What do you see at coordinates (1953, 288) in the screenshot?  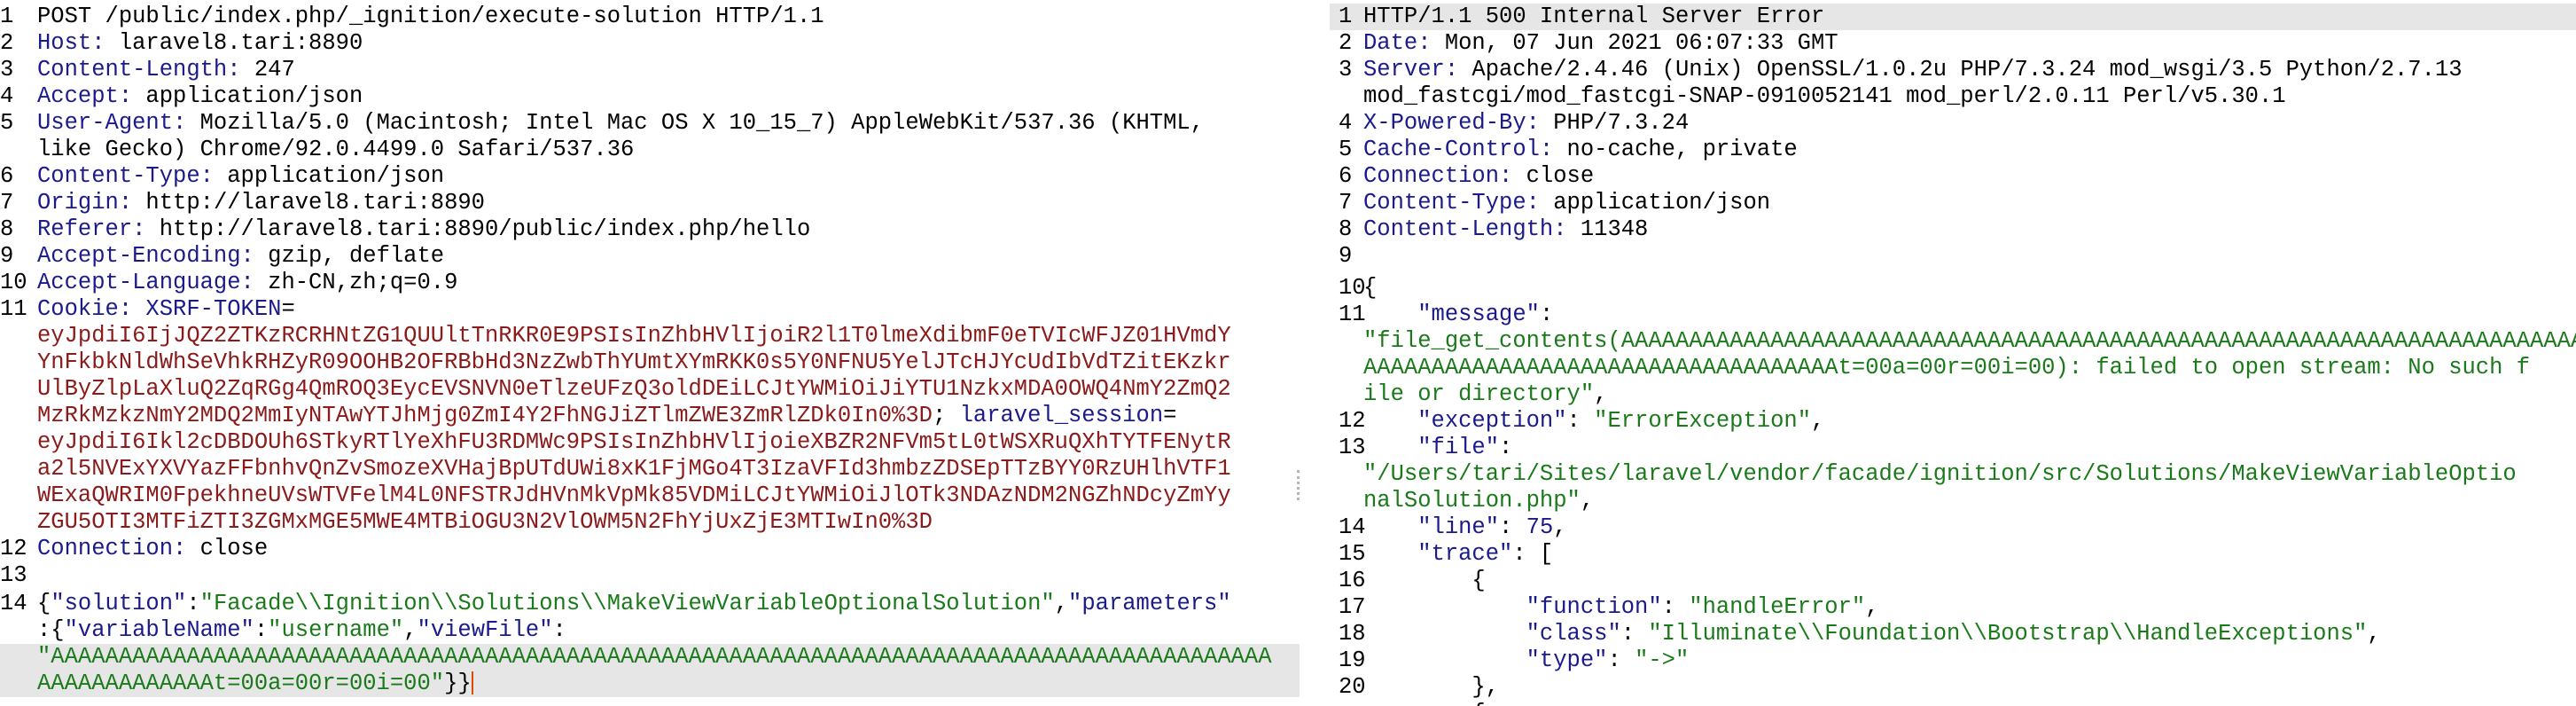 I see `json-open: 10{` at bounding box center [1953, 288].